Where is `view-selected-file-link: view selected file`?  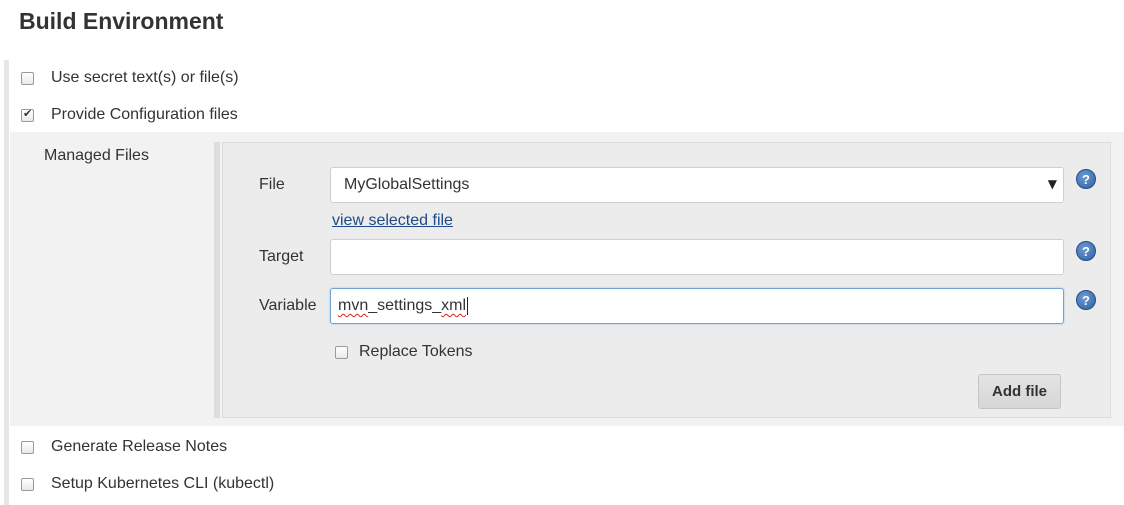
view-selected-file-link: view selected file is located at coordinates (392, 221).